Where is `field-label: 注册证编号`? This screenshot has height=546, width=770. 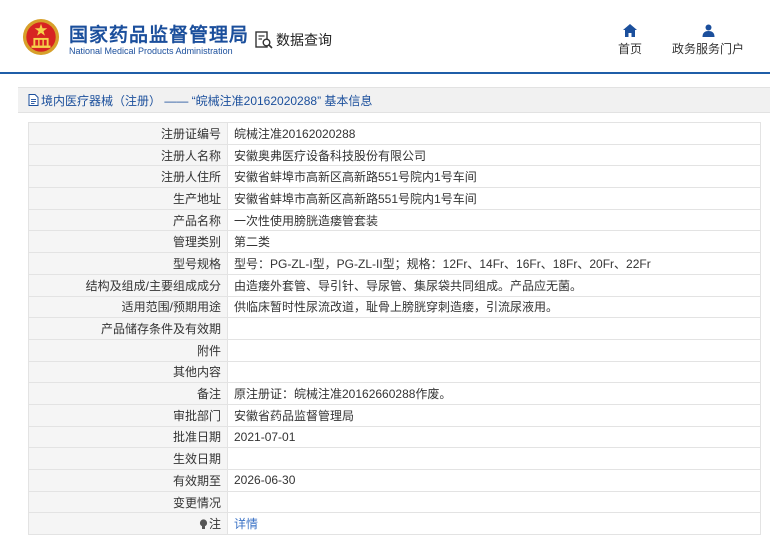
field-label: 注册证编号 is located at coordinates (128, 133).